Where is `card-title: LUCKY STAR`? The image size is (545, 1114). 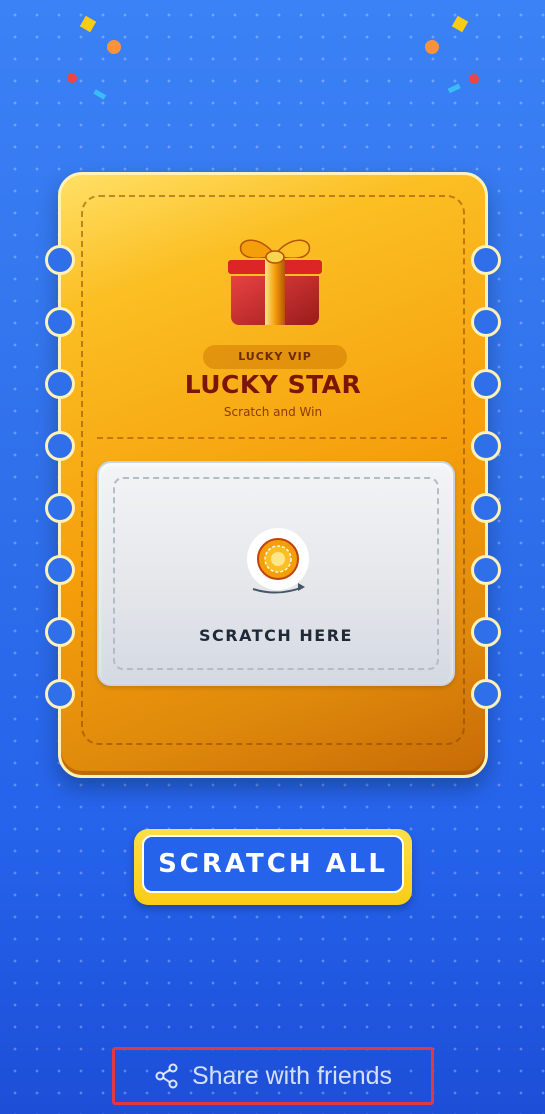
card-title: LUCKY STAR is located at coordinates (273, 384).